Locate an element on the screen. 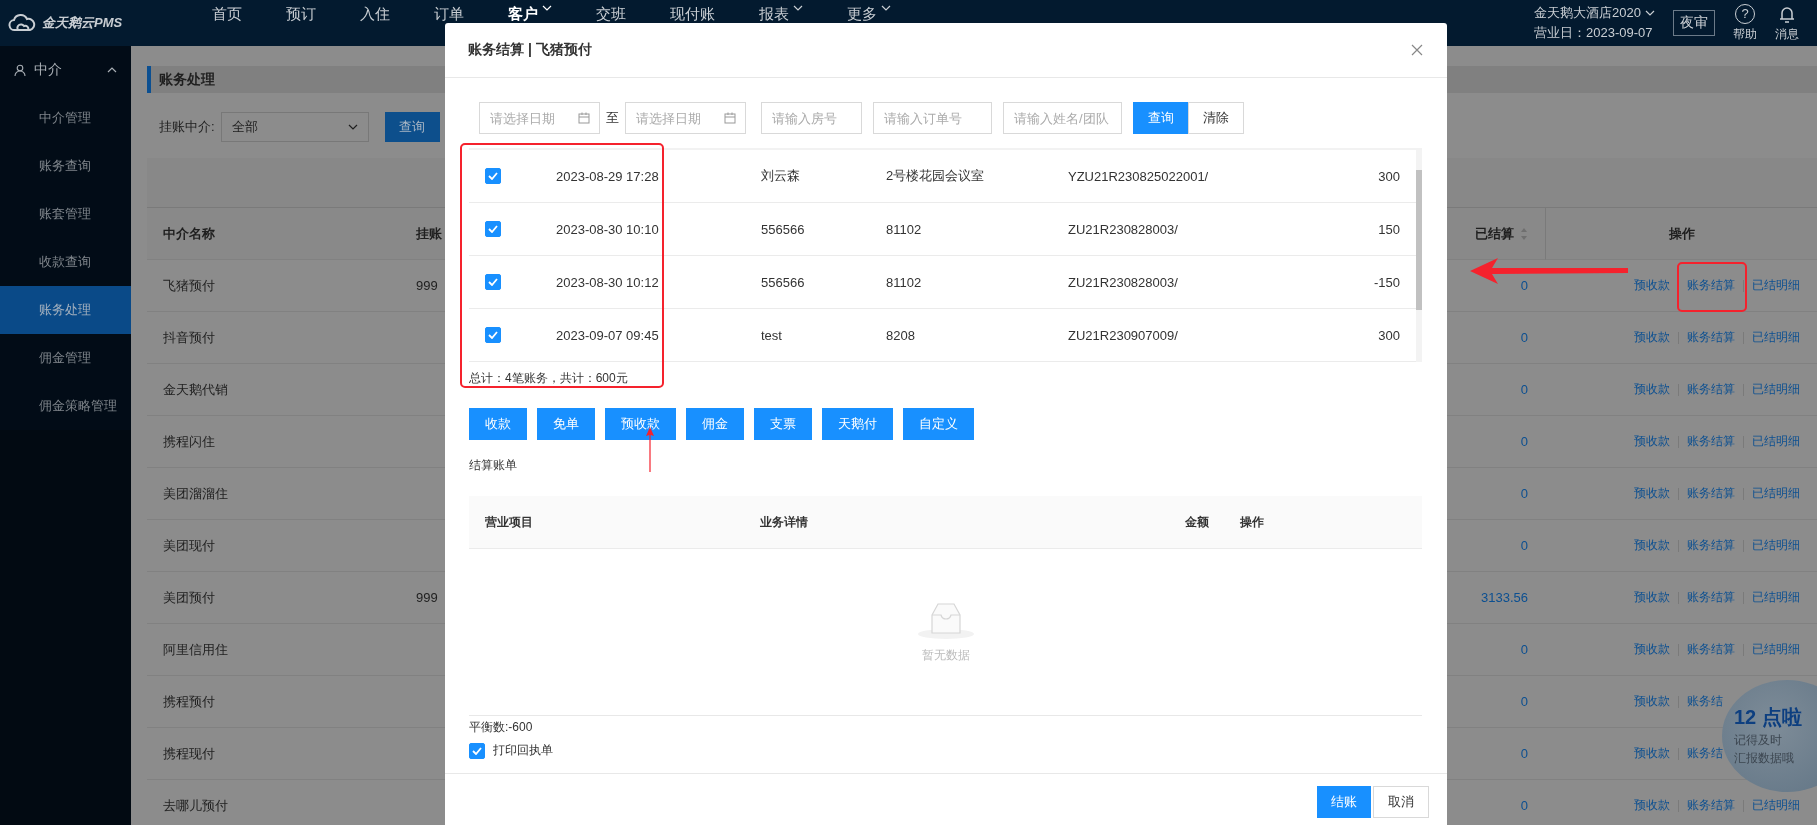 The height and width of the screenshot is (825, 1817). filter-label: 挂账中介: is located at coordinates (187, 127).